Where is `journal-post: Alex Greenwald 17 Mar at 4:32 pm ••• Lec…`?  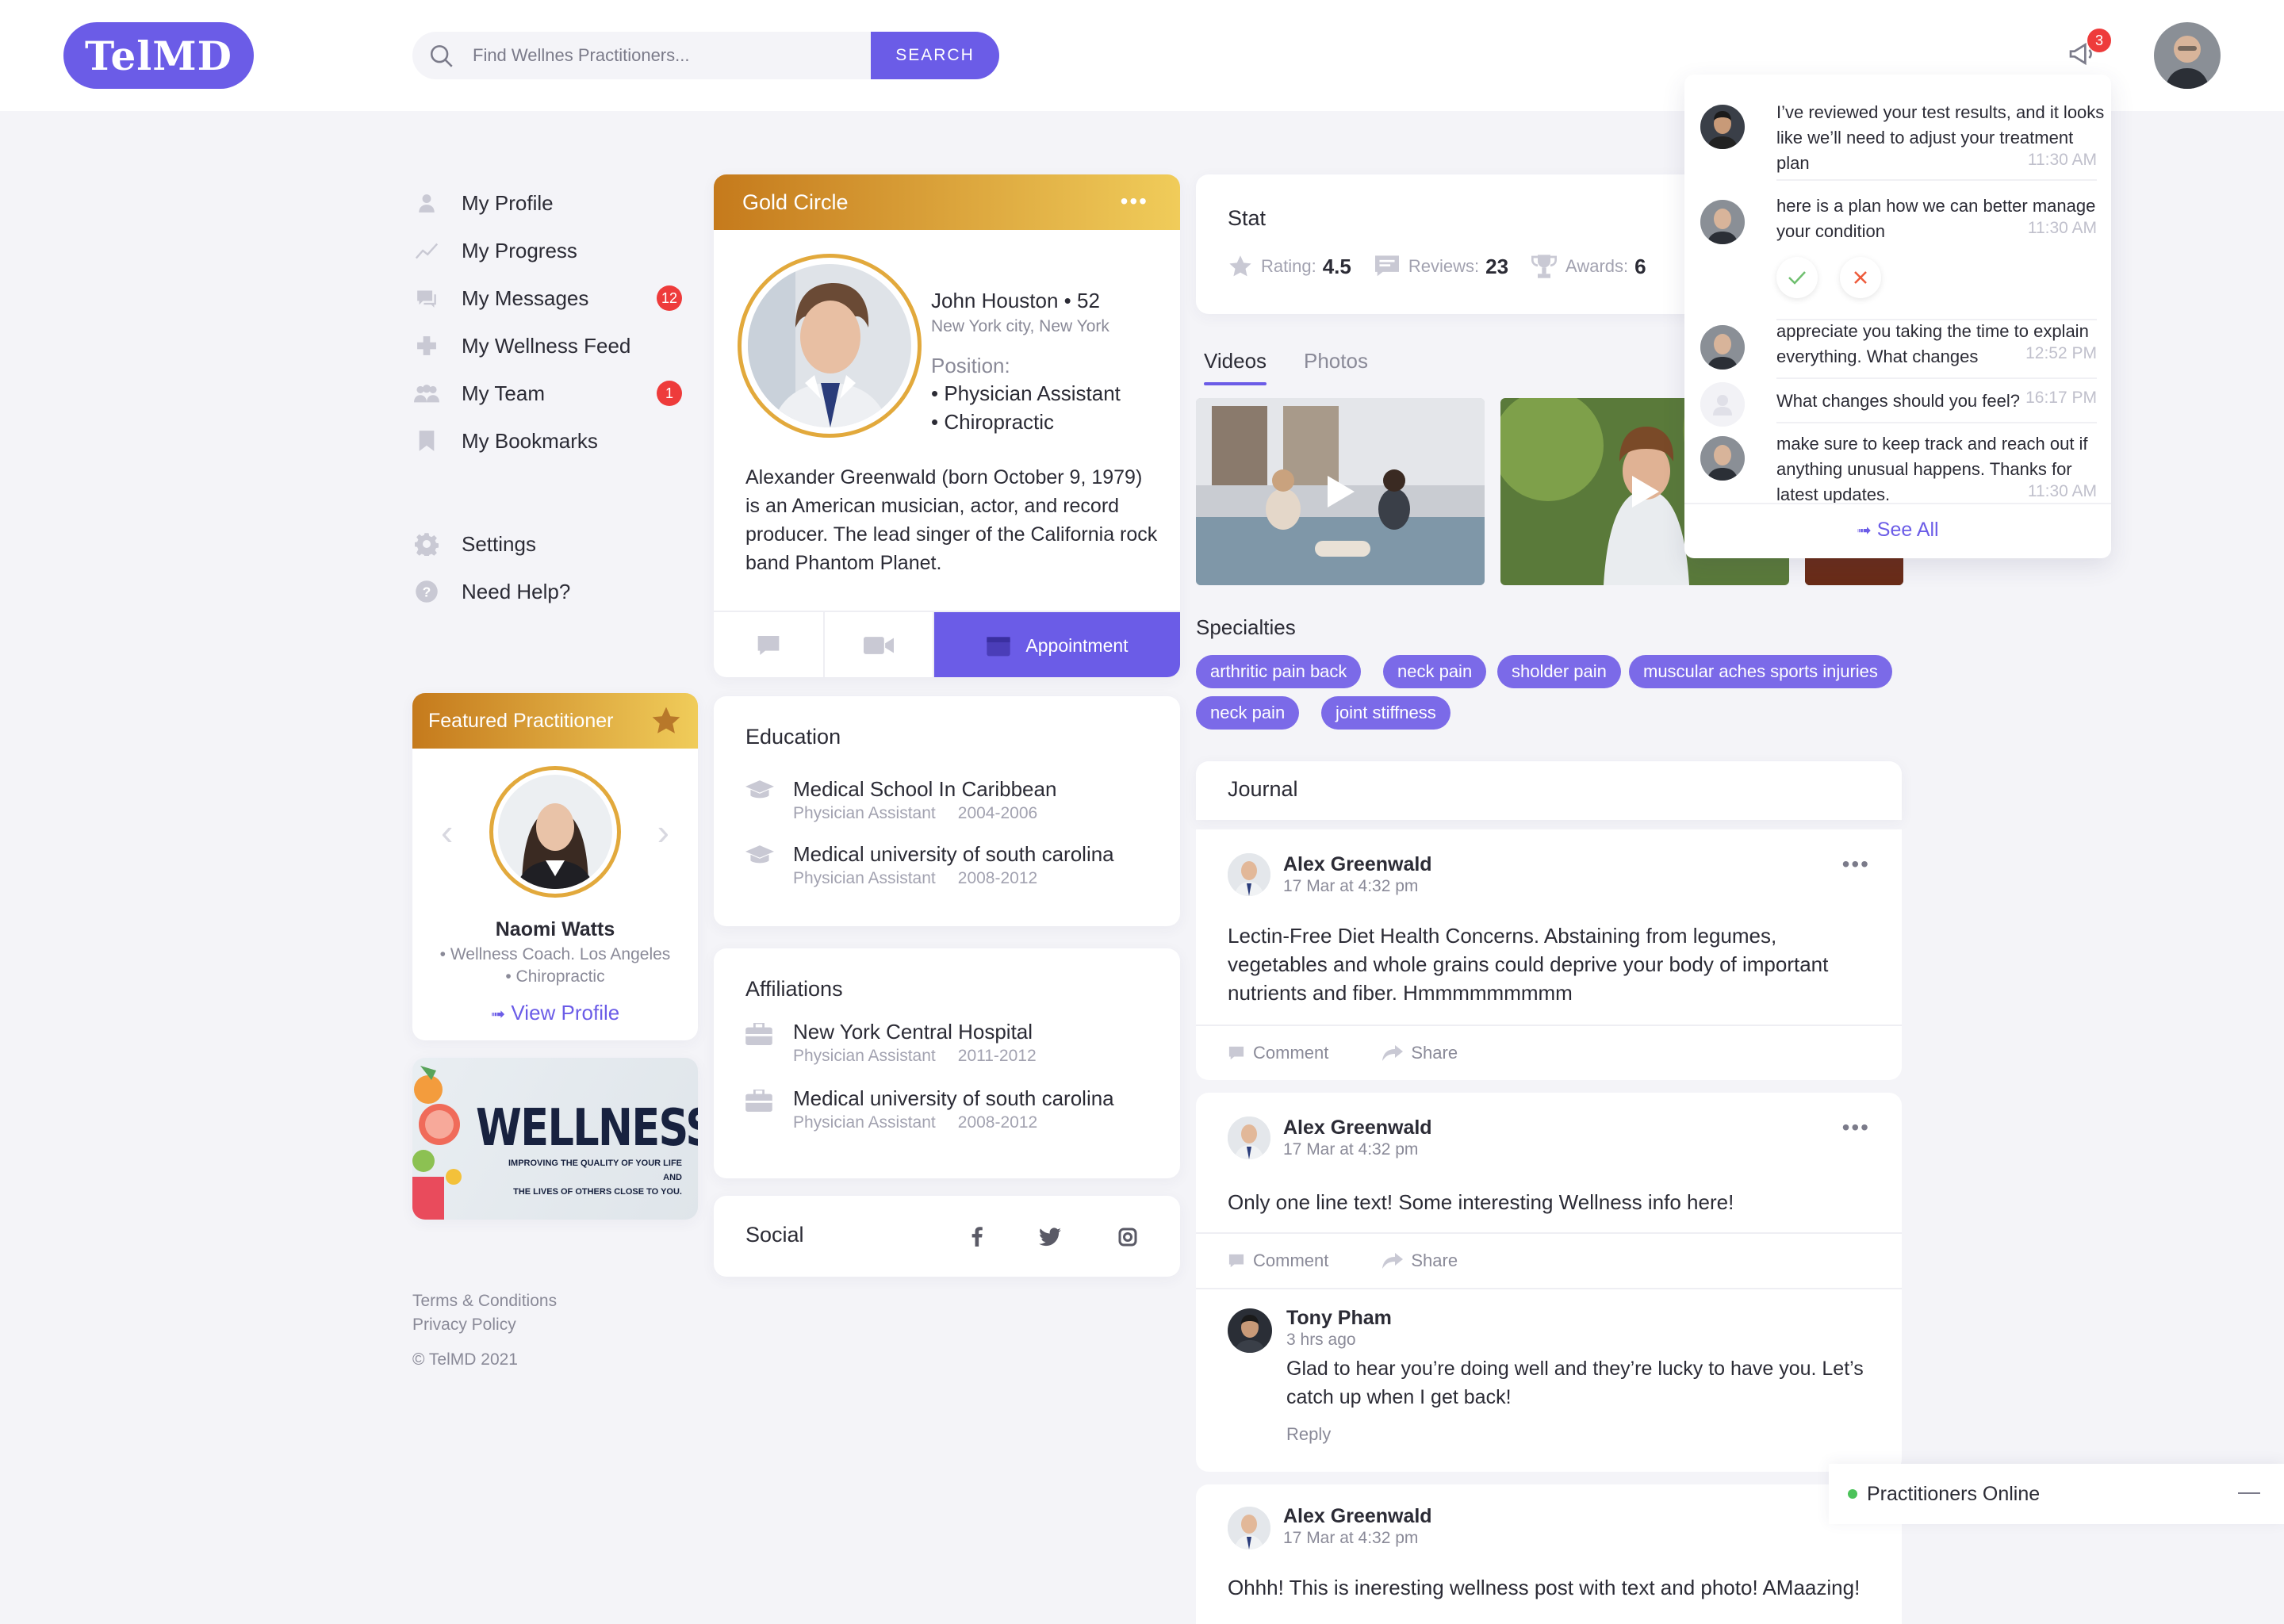
journal-post: Alex Greenwald 17 Mar at 4:32 pm ••• Lec… is located at coordinates (1549, 954).